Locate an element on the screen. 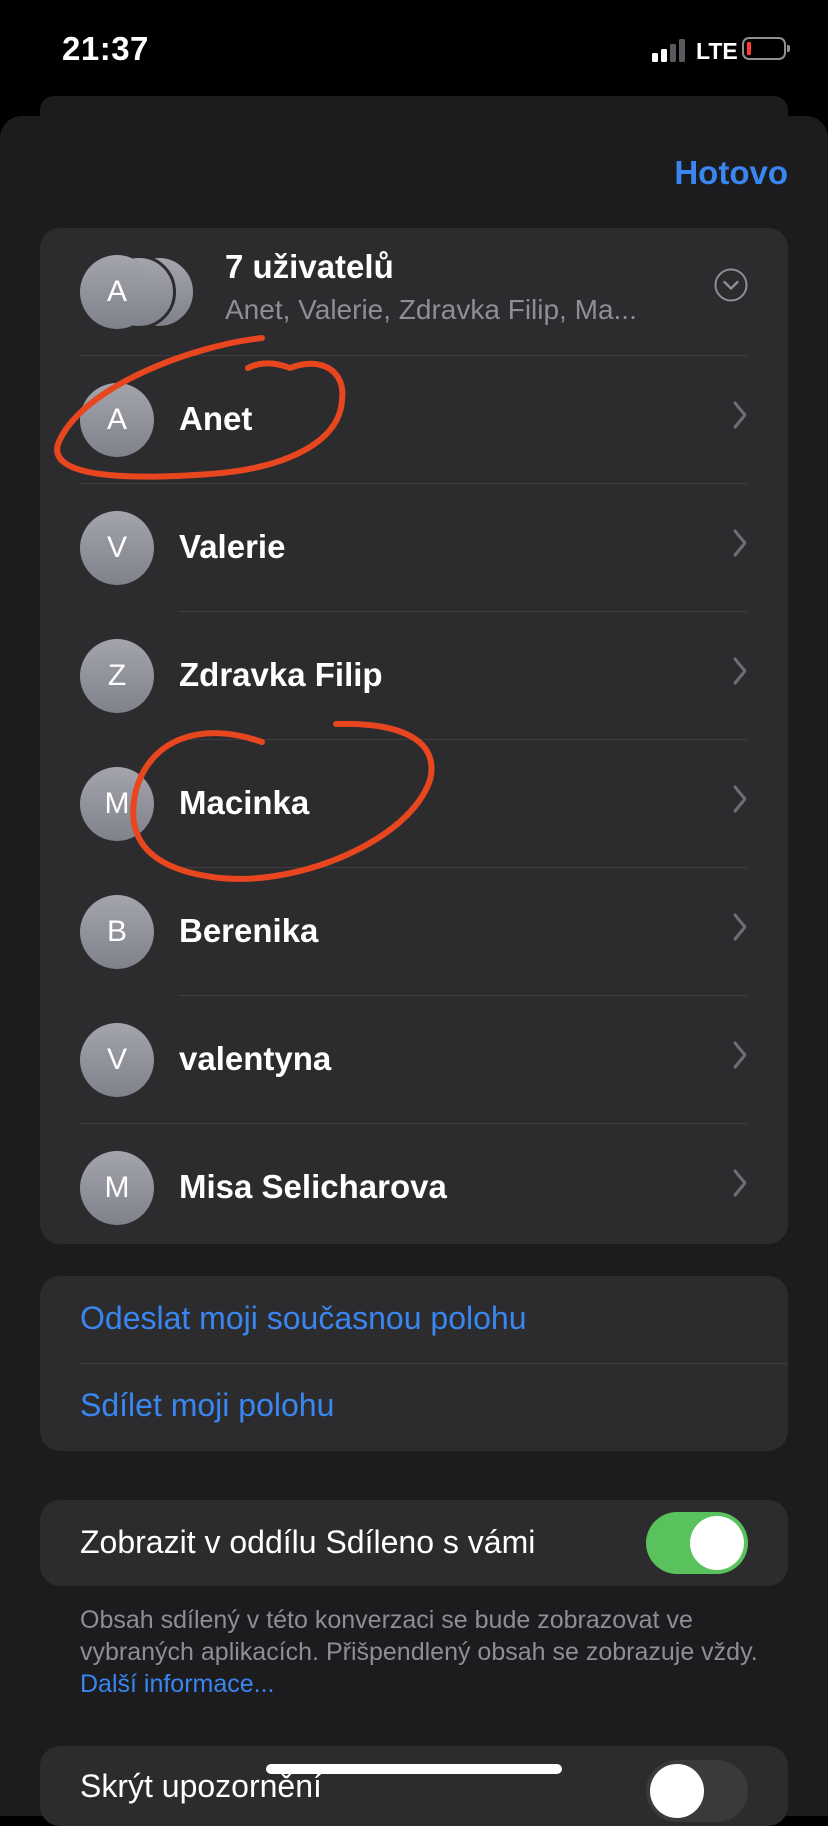 The width and height of the screenshot is (828, 1826). member-name: Zdravka Filip is located at coordinates (281, 674).